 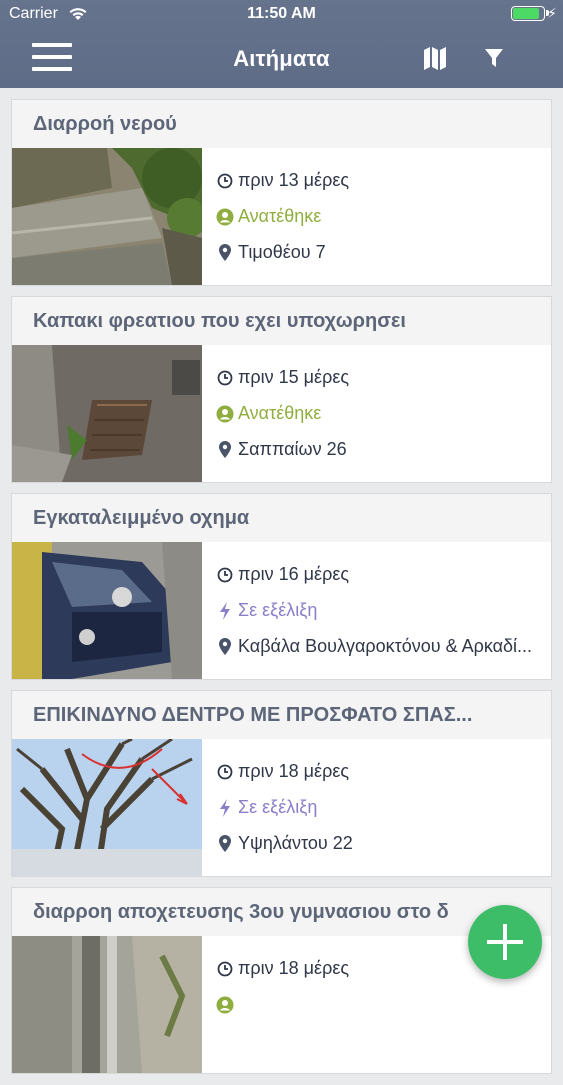 I want to click on map-icon, so click(x=435, y=58).